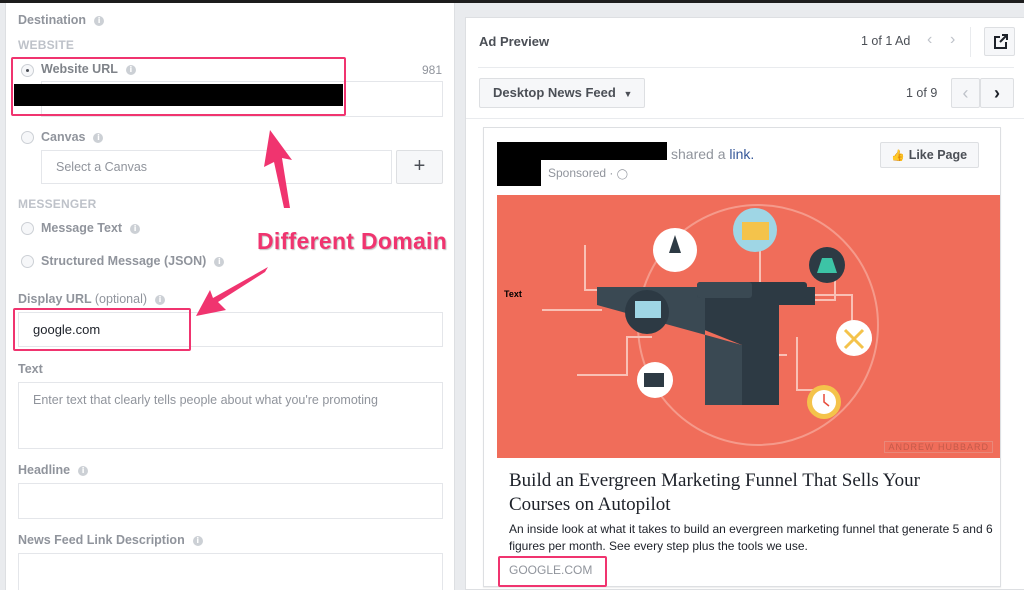 The image size is (1024, 590). I want to click on redacted-avatar, so click(519, 164).